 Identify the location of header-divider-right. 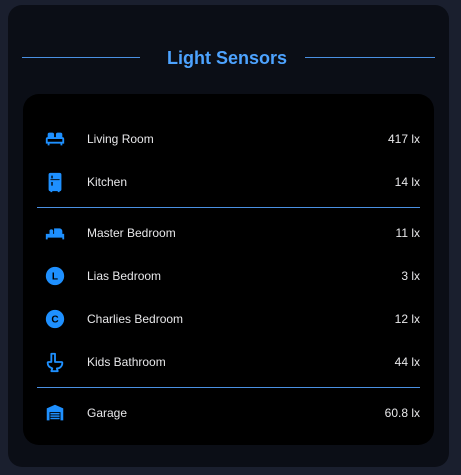
(370, 57).